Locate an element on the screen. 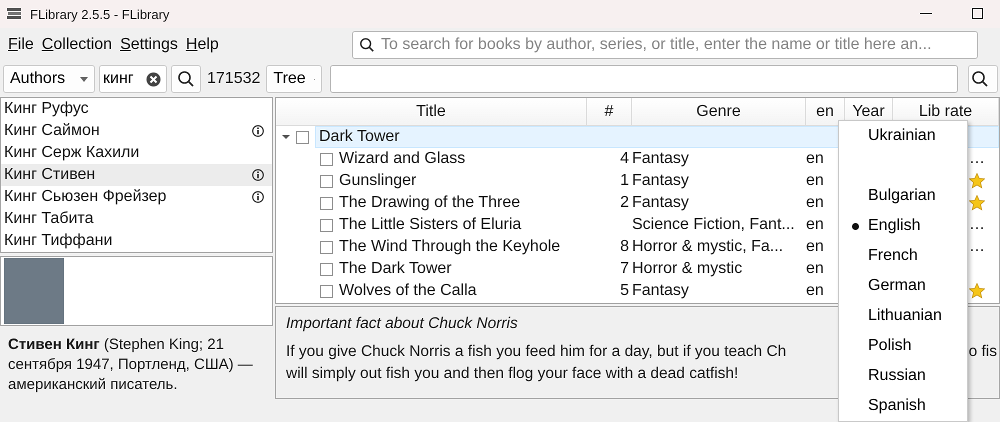 This screenshot has width=1000, height=422. series-number: 1 is located at coordinates (624, 180).